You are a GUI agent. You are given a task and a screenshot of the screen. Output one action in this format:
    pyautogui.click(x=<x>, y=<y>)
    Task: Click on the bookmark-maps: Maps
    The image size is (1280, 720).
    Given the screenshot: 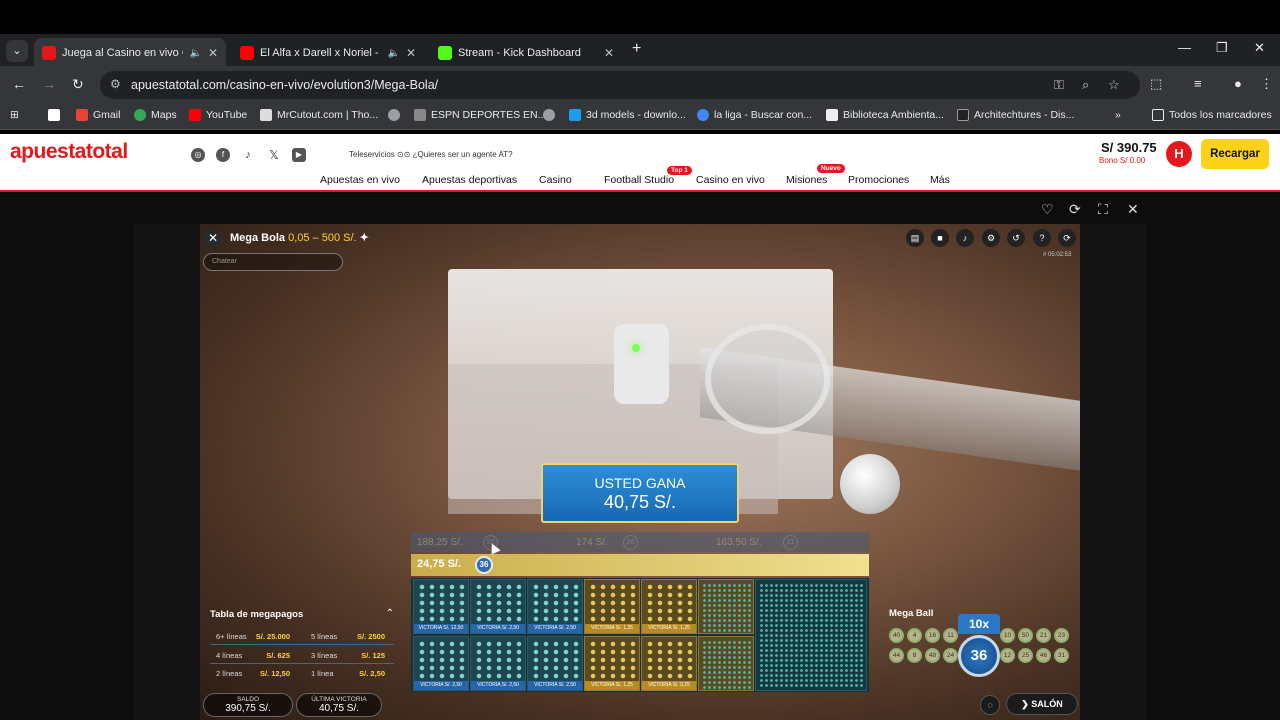 What is the action you would take?
    pyautogui.click(x=155, y=115)
    